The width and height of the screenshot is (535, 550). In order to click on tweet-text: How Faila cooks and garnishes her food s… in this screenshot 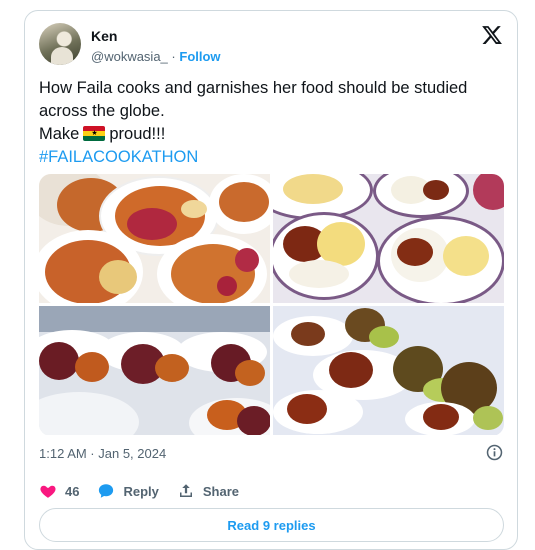, I will do `click(274, 123)`.